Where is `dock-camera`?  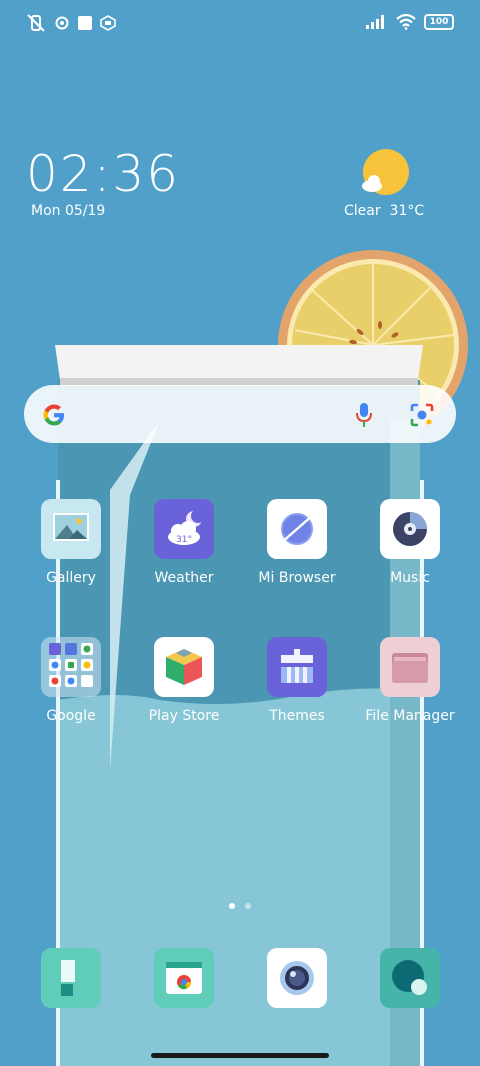 dock-camera is located at coordinates (297, 978).